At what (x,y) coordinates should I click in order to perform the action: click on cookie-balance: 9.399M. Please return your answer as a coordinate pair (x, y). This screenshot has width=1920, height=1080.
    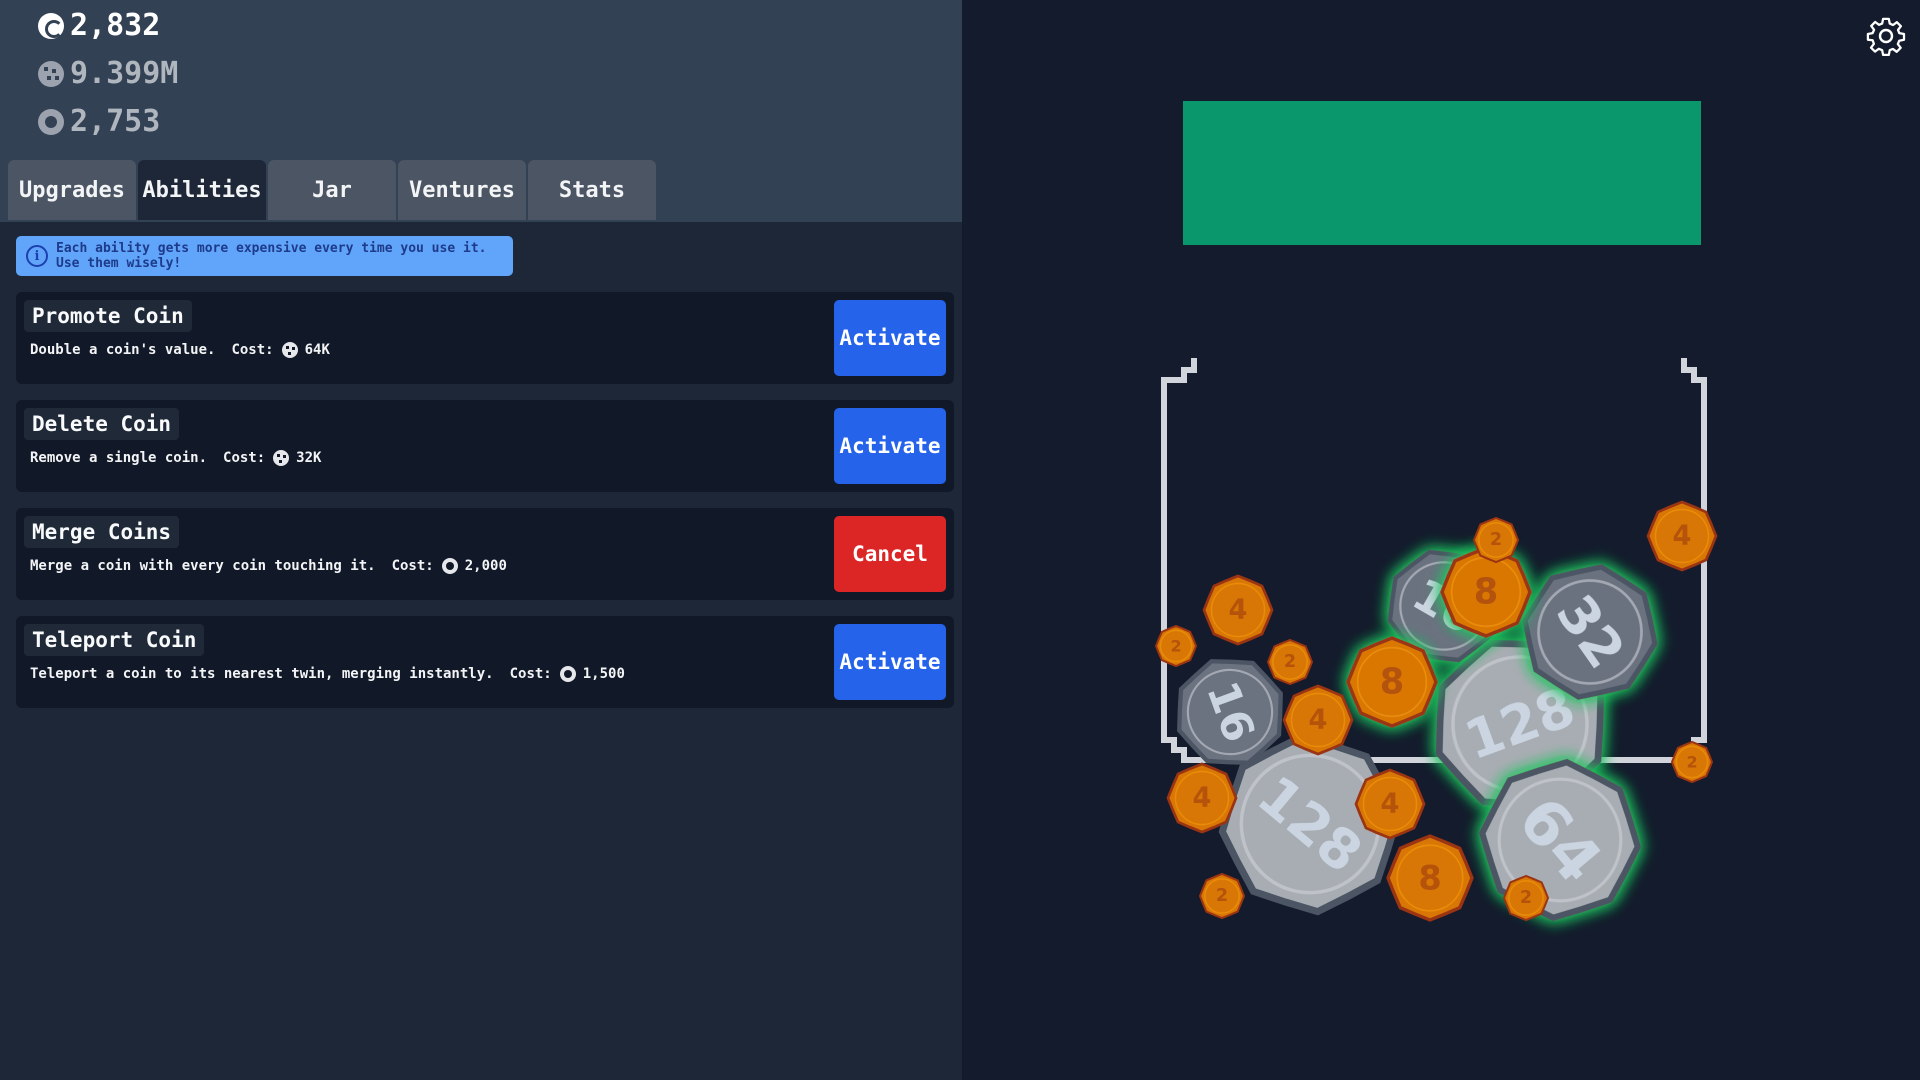
    Looking at the image, I should click on (108, 73).